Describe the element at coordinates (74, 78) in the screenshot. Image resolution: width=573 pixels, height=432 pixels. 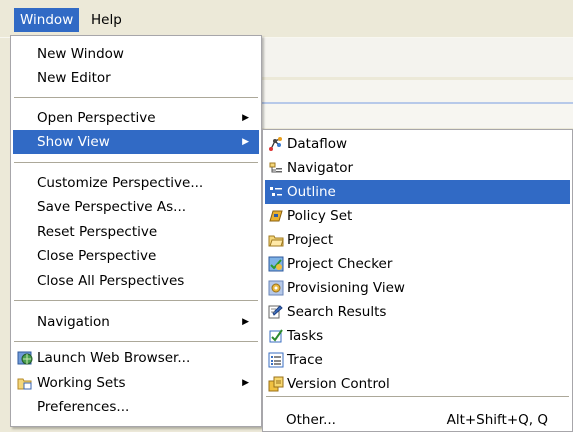
I see `menu-item-label: New Editor` at that location.